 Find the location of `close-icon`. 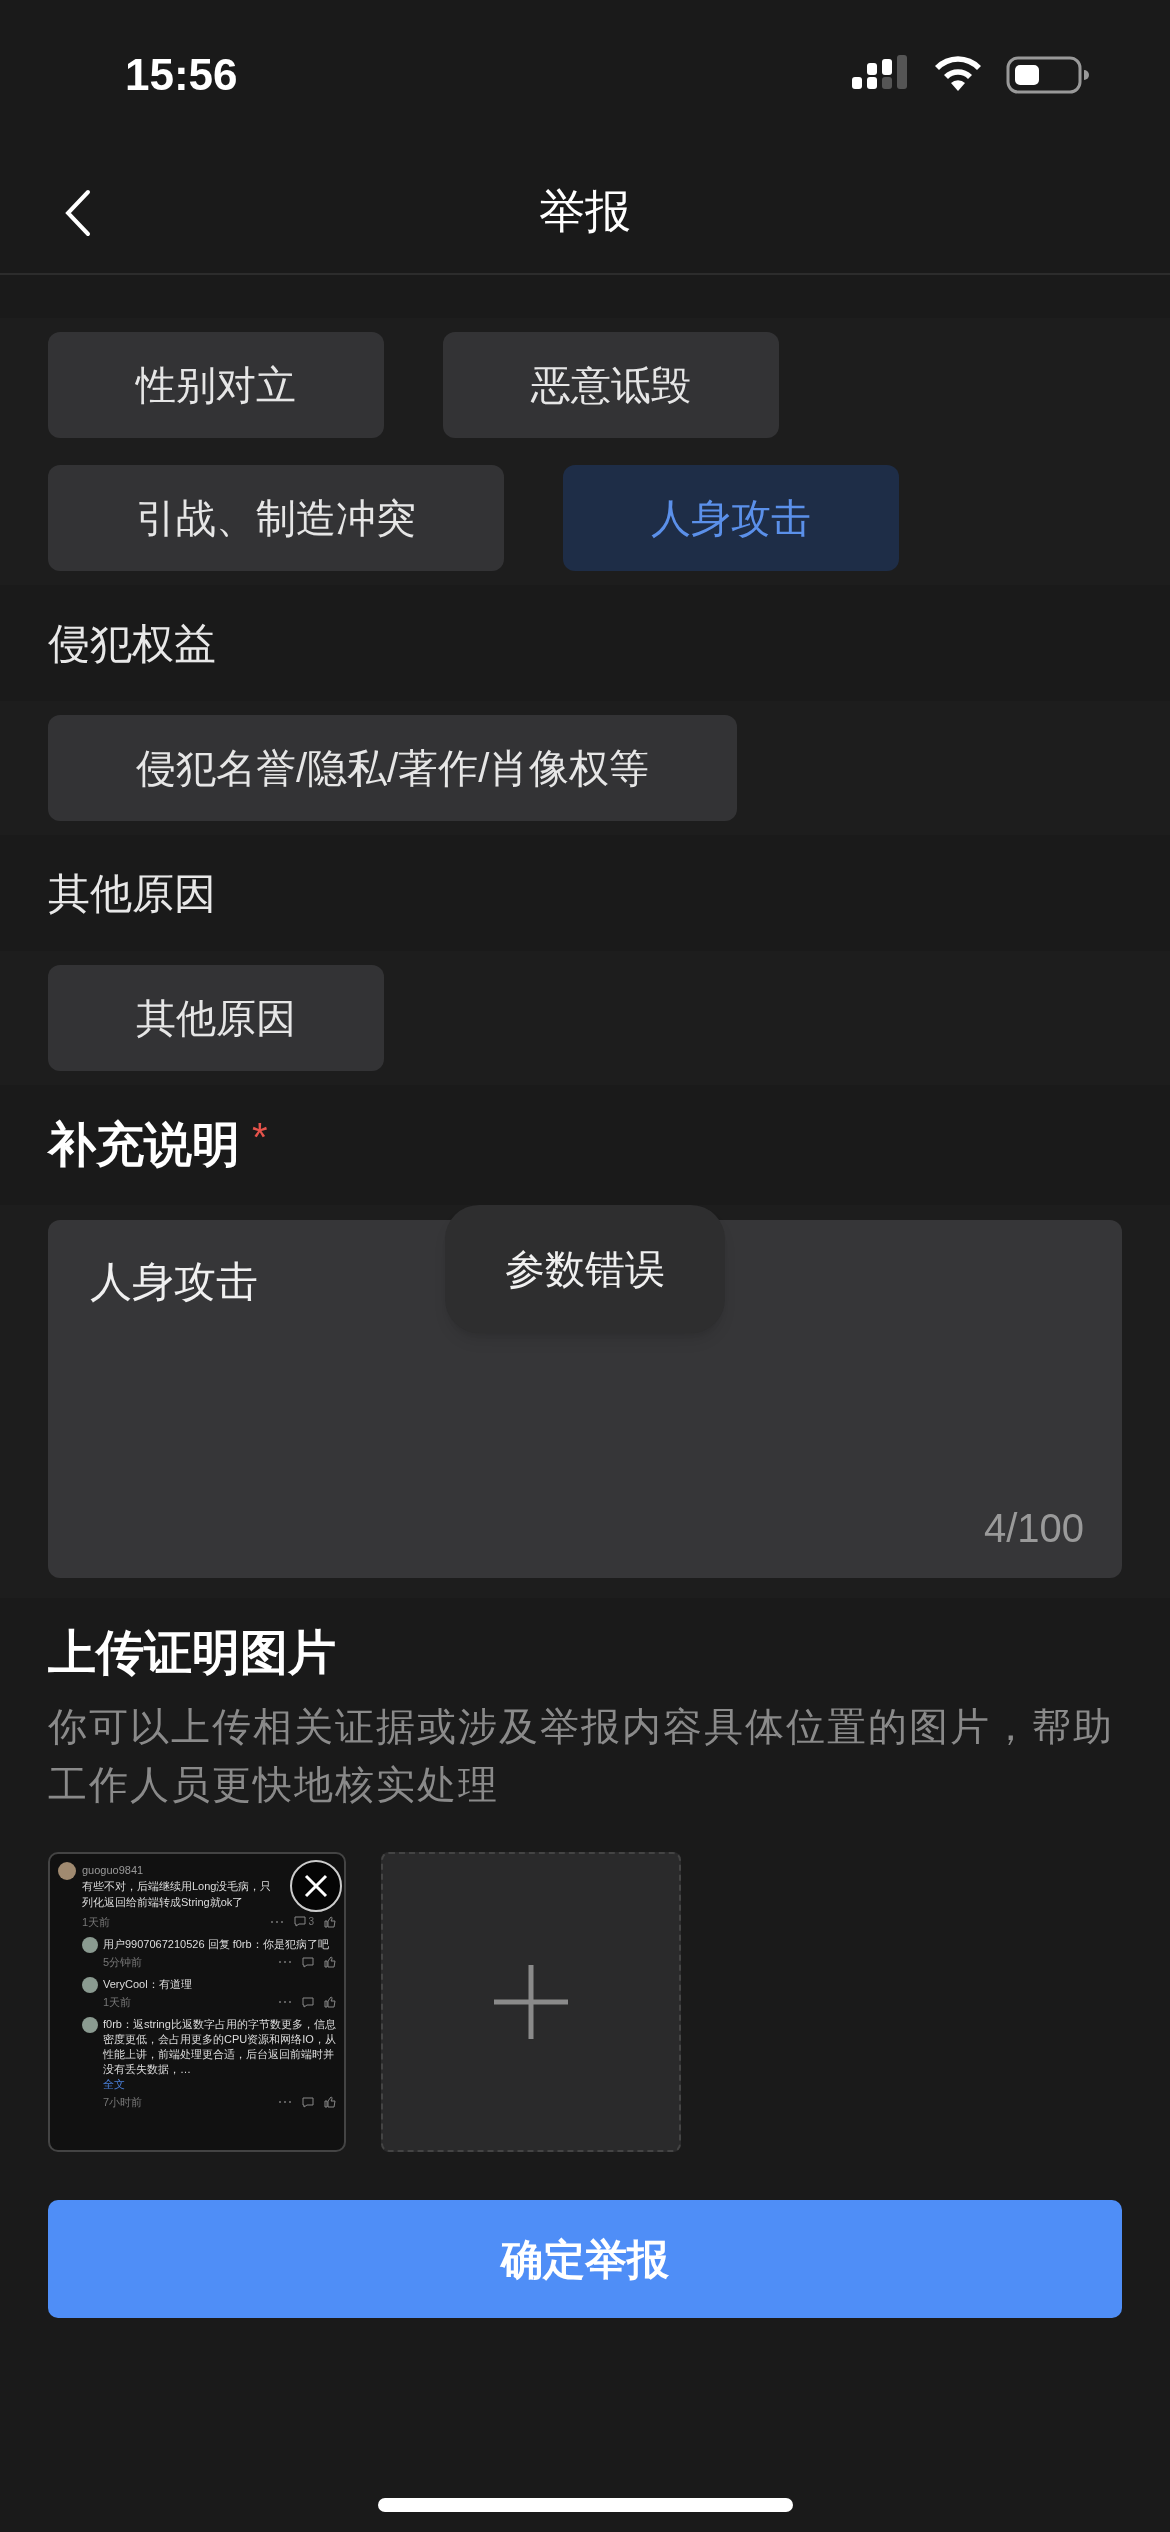

close-icon is located at coordinates (316, 1886).